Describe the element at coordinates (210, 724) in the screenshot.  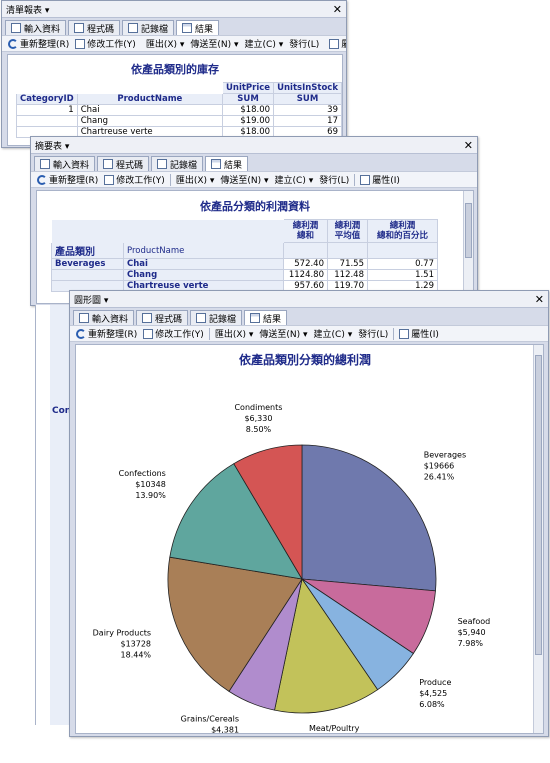
I see `slice-label: Grains/Cereals$4,3815.88%` at that location.